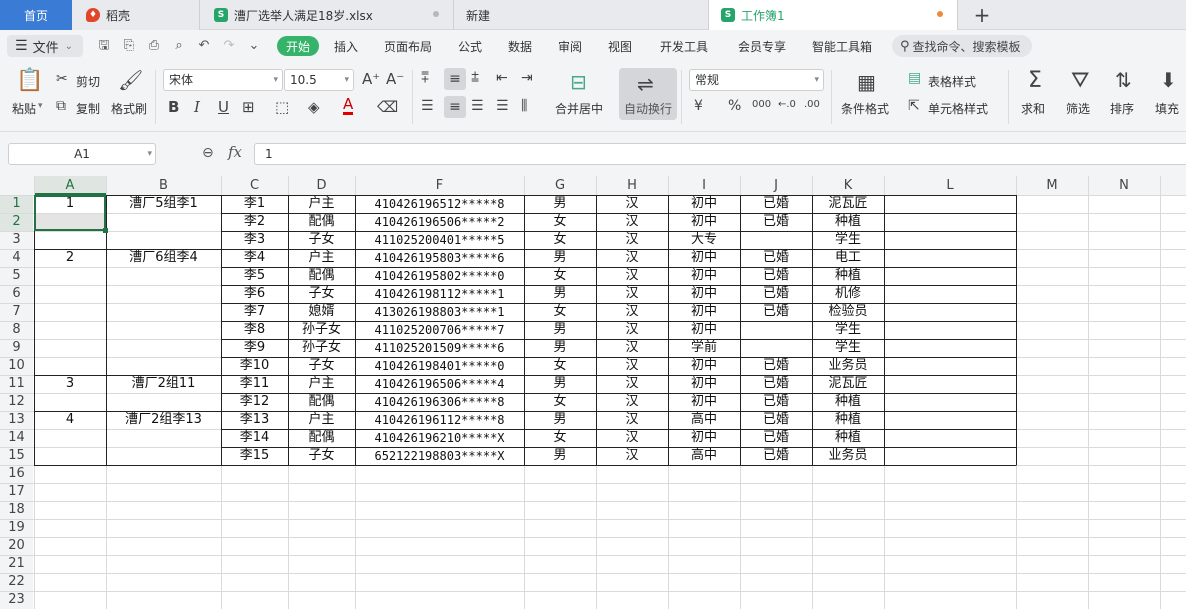 The height and width of the screenshot is (609, 1186). I want to click on cell-i4: 初中, so click(704, 258).